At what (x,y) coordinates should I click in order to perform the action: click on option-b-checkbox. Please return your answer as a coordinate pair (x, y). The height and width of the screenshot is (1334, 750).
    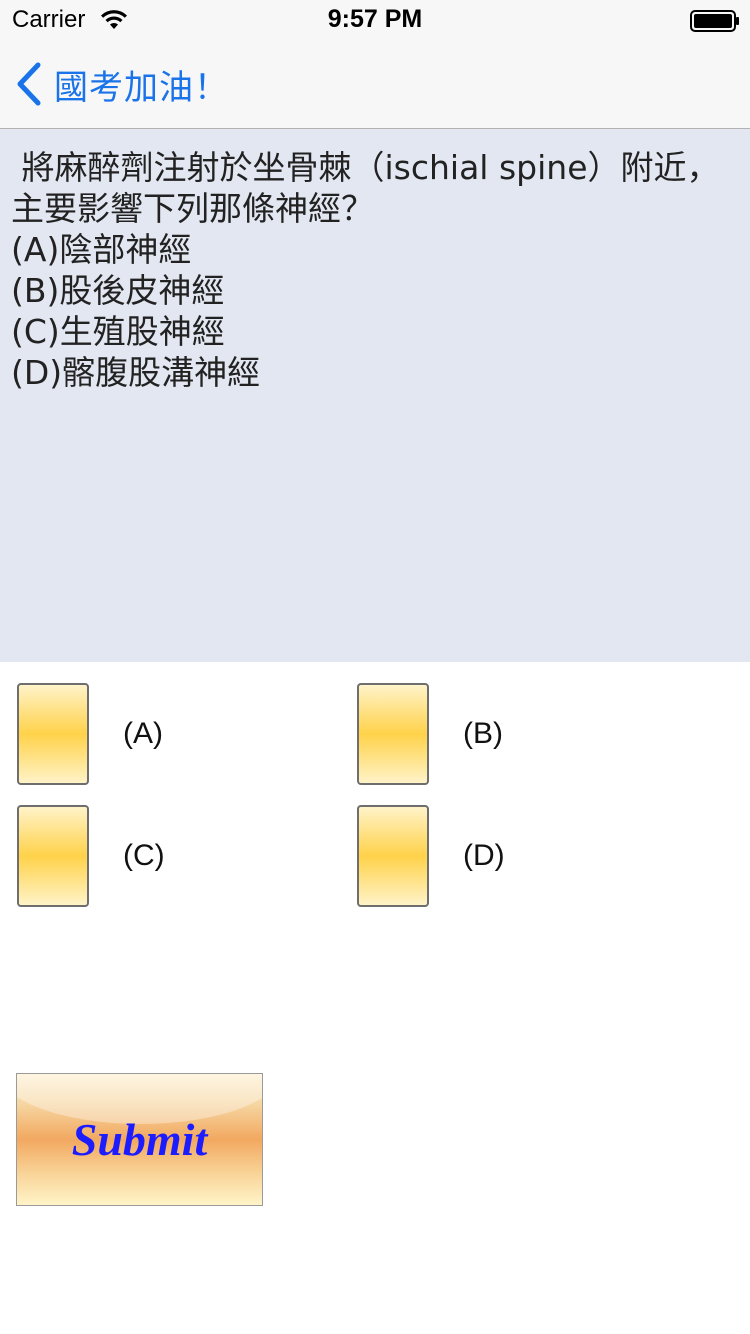
    Looking at the image, I should click on (393, 734).